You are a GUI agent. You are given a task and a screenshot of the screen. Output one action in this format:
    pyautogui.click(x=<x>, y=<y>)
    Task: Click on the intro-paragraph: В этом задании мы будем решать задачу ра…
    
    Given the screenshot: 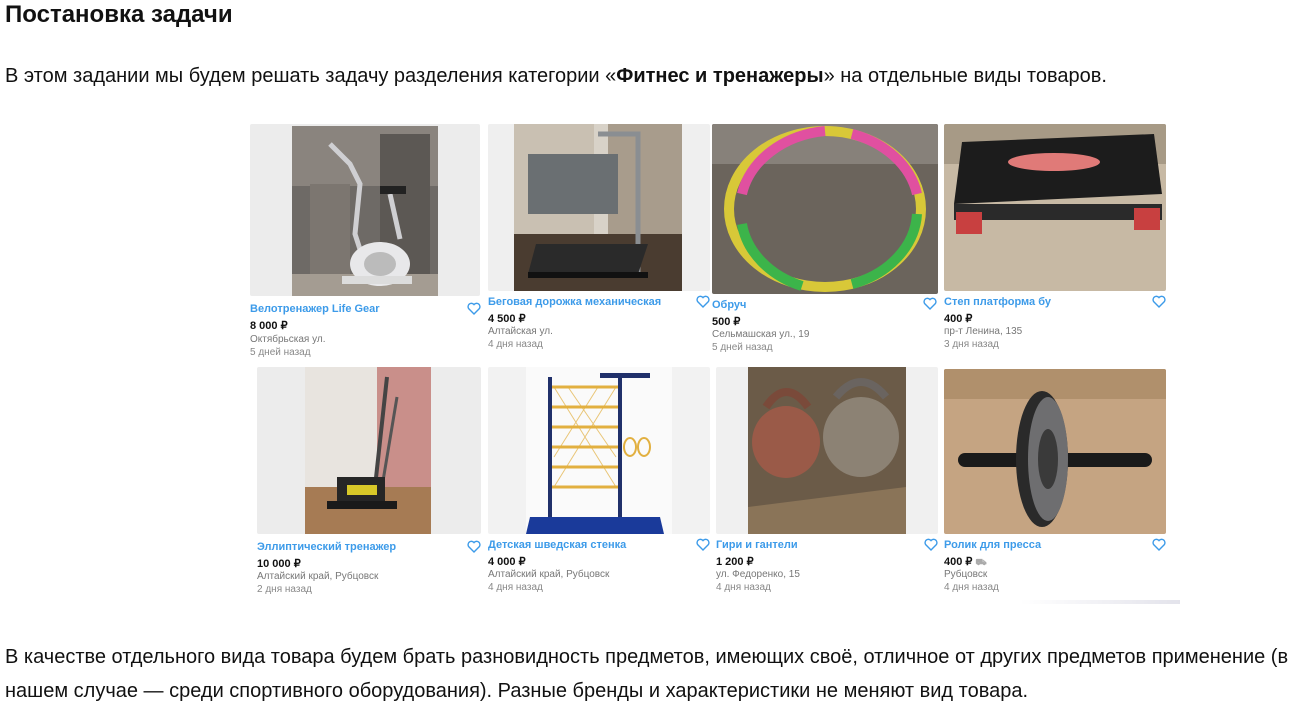 What is the action you would take?
    pyautogui.click(x=556, y=76)
    